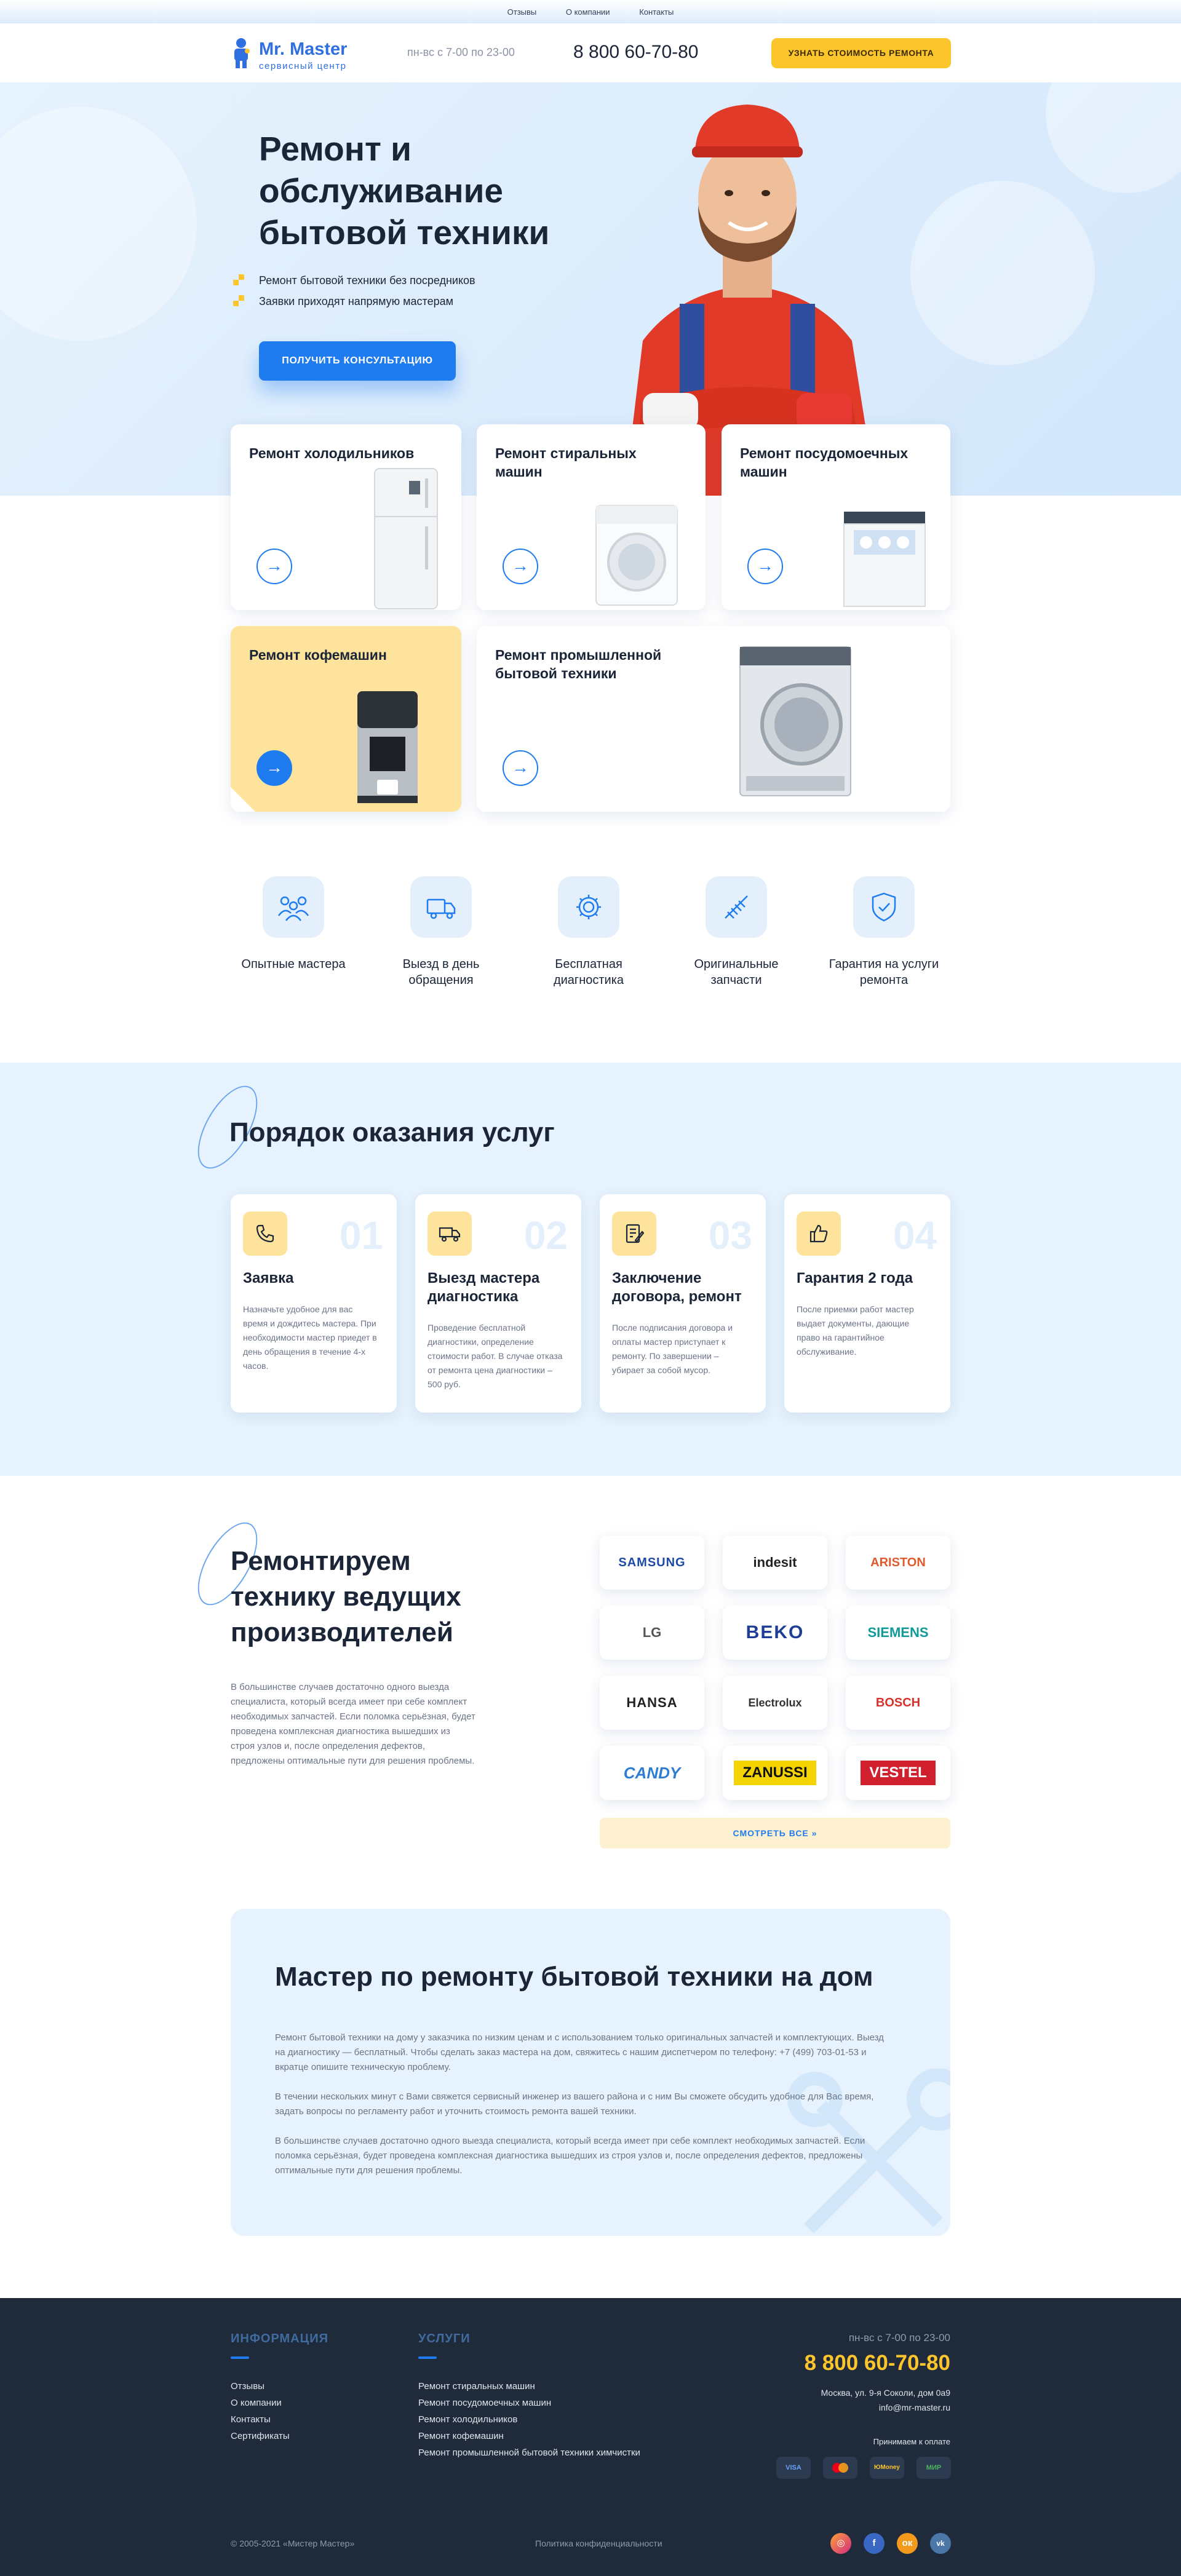 The height and width of the screenshot is (2576, 1181). What do you see at coordinates (260, 2436) in the screenshot?
I see `footer-link: Сертификаты` at bounding box center [260, 2436].